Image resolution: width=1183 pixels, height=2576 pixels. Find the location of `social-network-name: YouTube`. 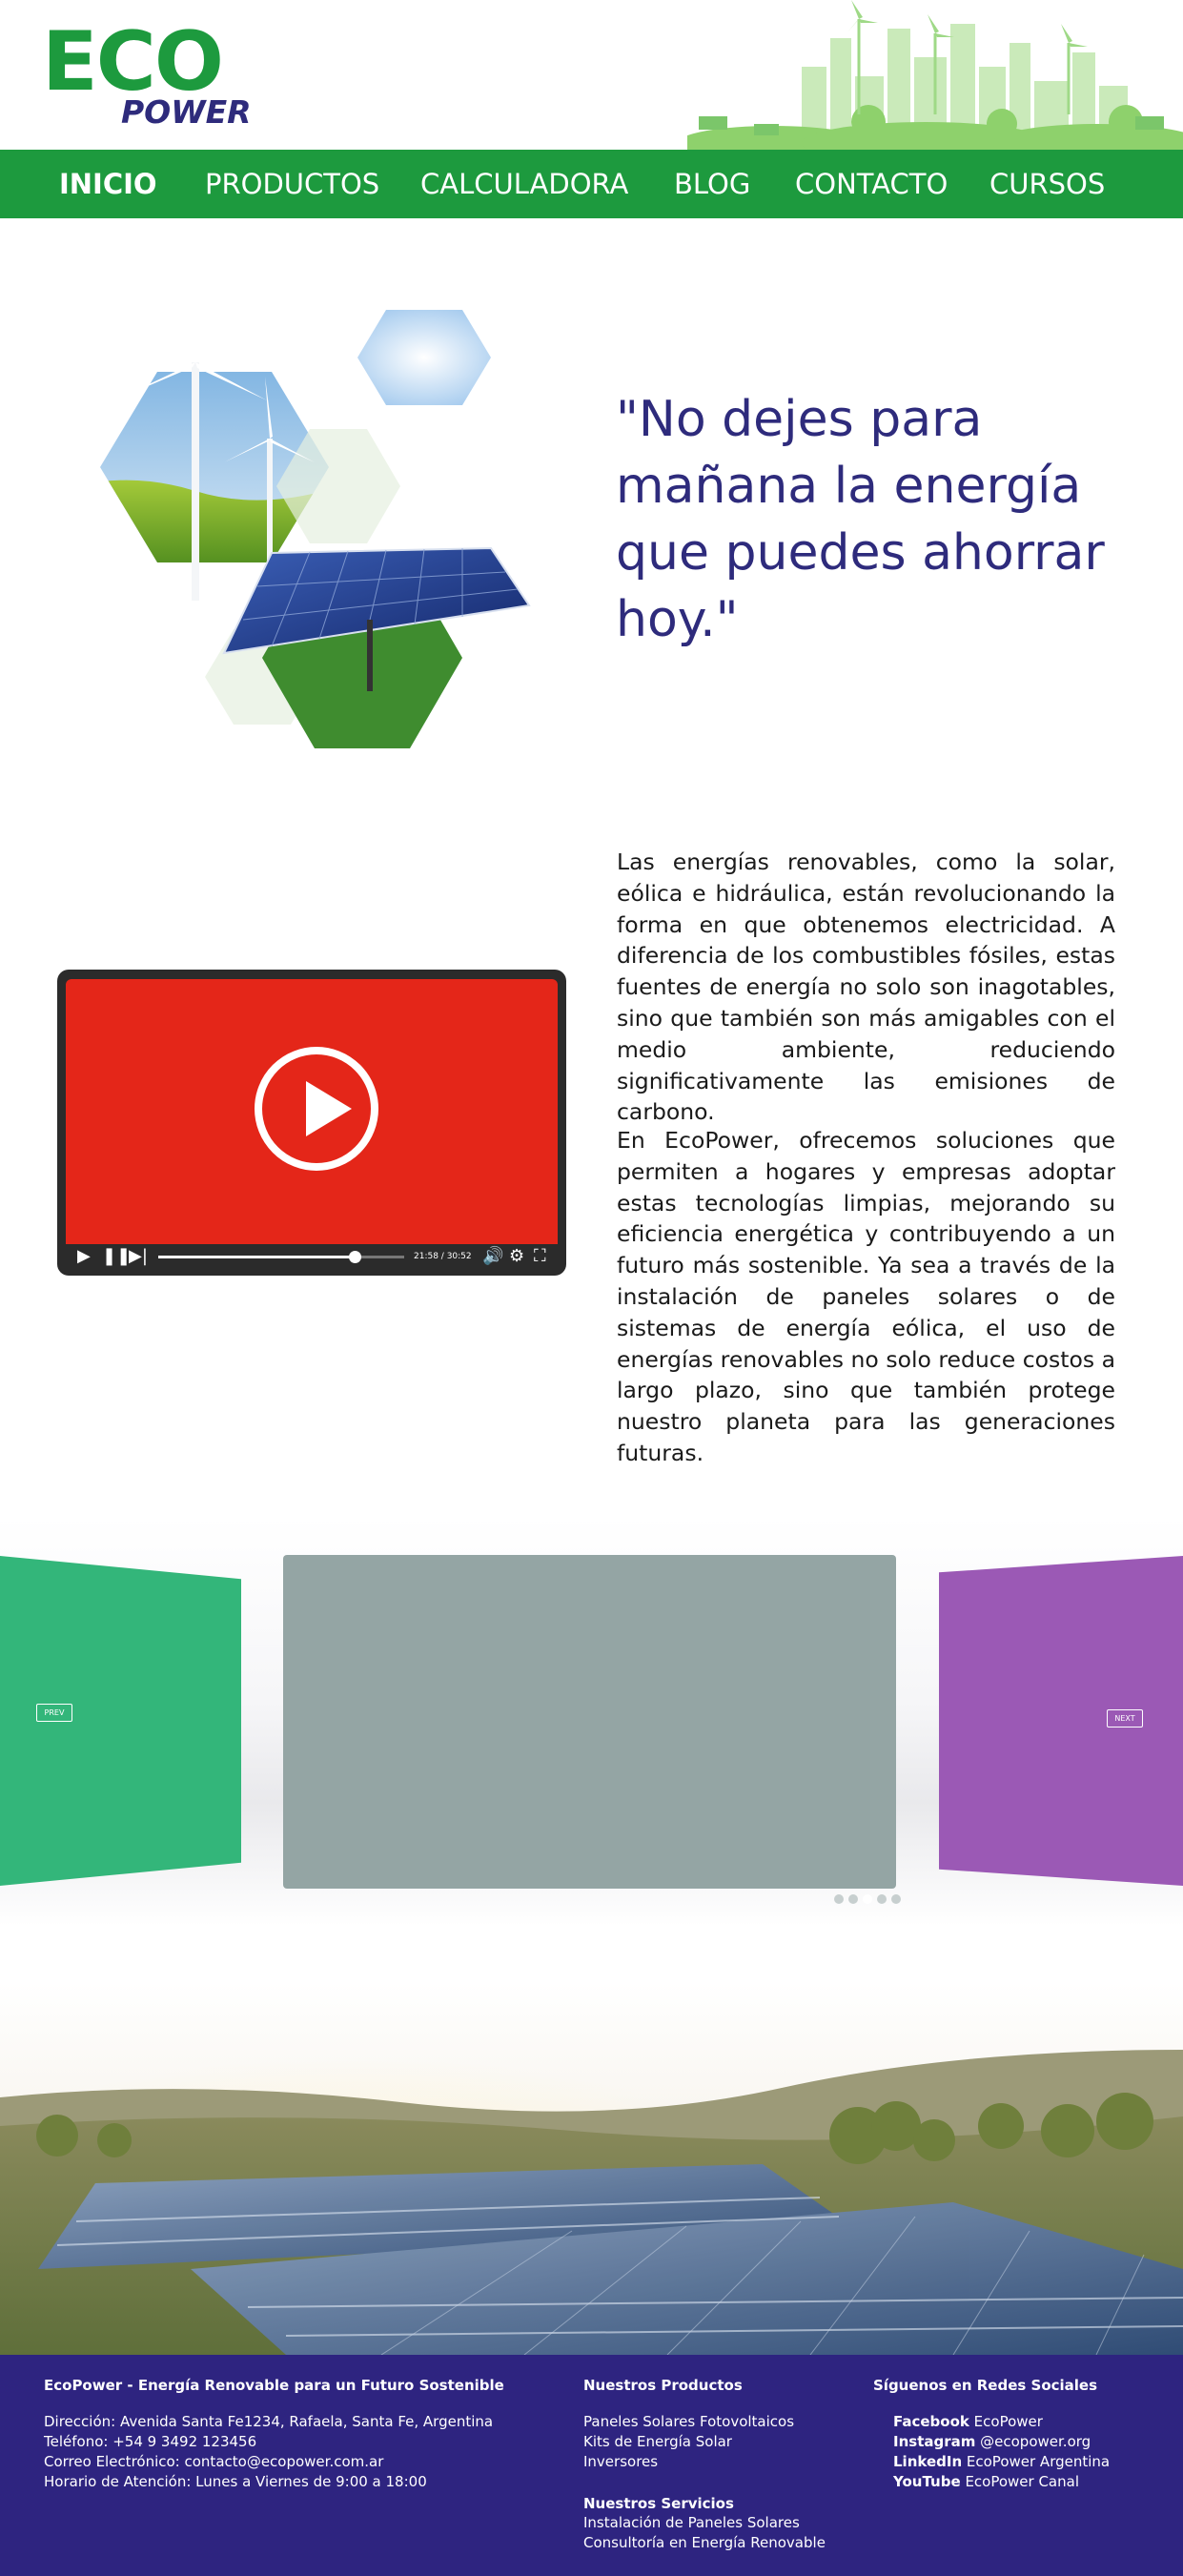

social-network-name: YouTube is located at coordinates (927, 2481).